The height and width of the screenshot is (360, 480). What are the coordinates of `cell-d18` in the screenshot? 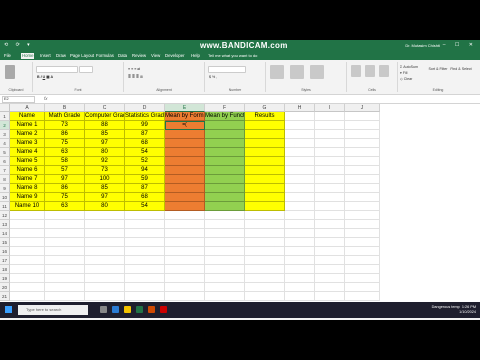 It's located at (145, 269).